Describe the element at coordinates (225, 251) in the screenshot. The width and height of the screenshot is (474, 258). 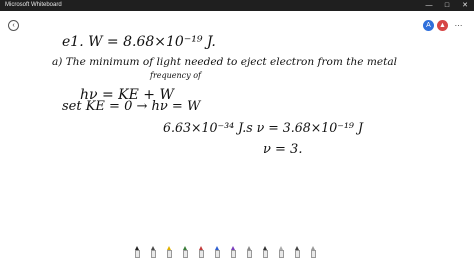
I see `pen-tray` at that location.